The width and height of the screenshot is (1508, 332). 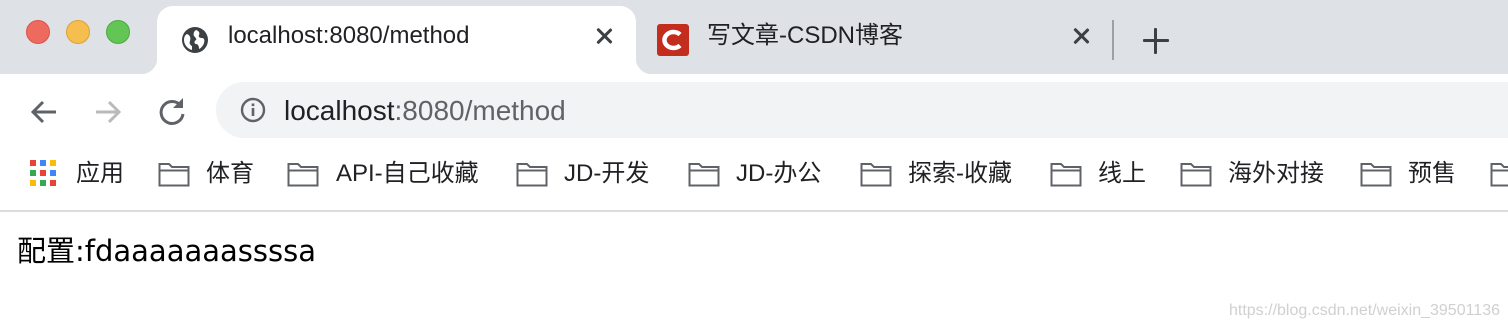 What do you see at coordinates (118, 32) in the screenshot?
I see `maximize-window-button` at bounding box center [118, 32].